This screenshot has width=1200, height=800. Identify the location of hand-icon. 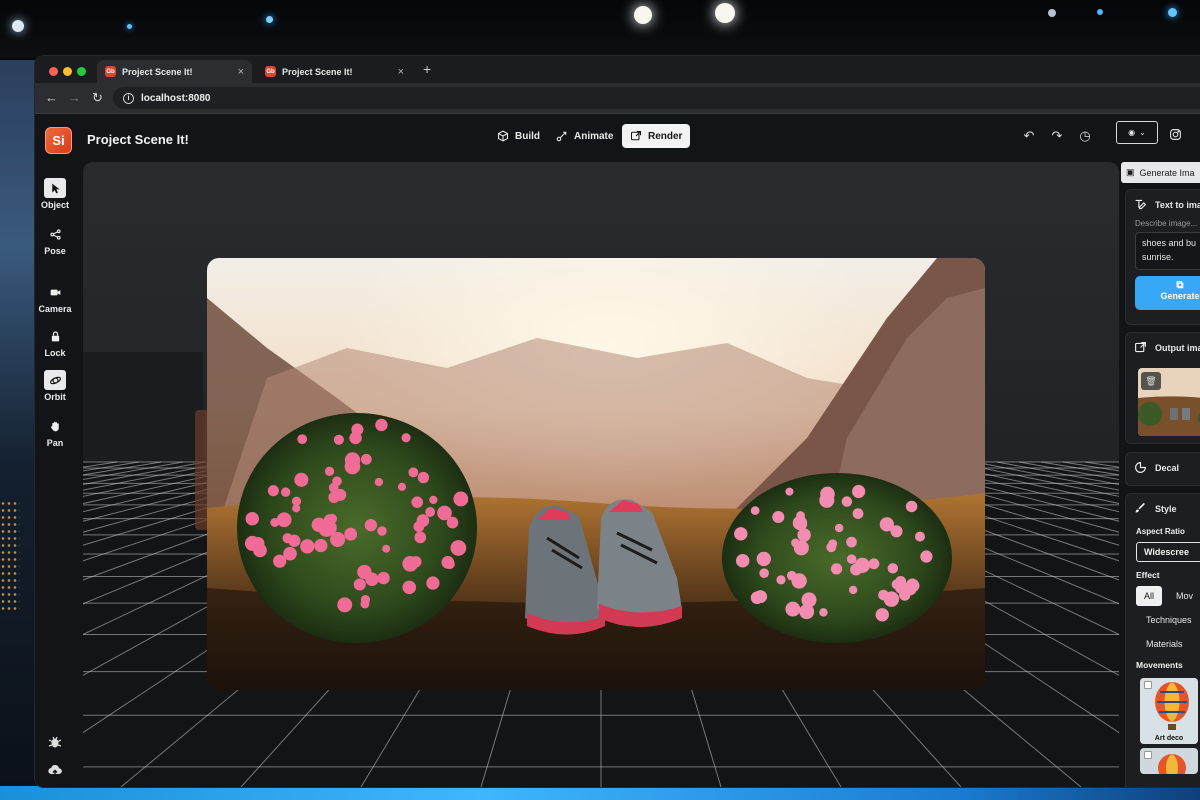
(55, 426).